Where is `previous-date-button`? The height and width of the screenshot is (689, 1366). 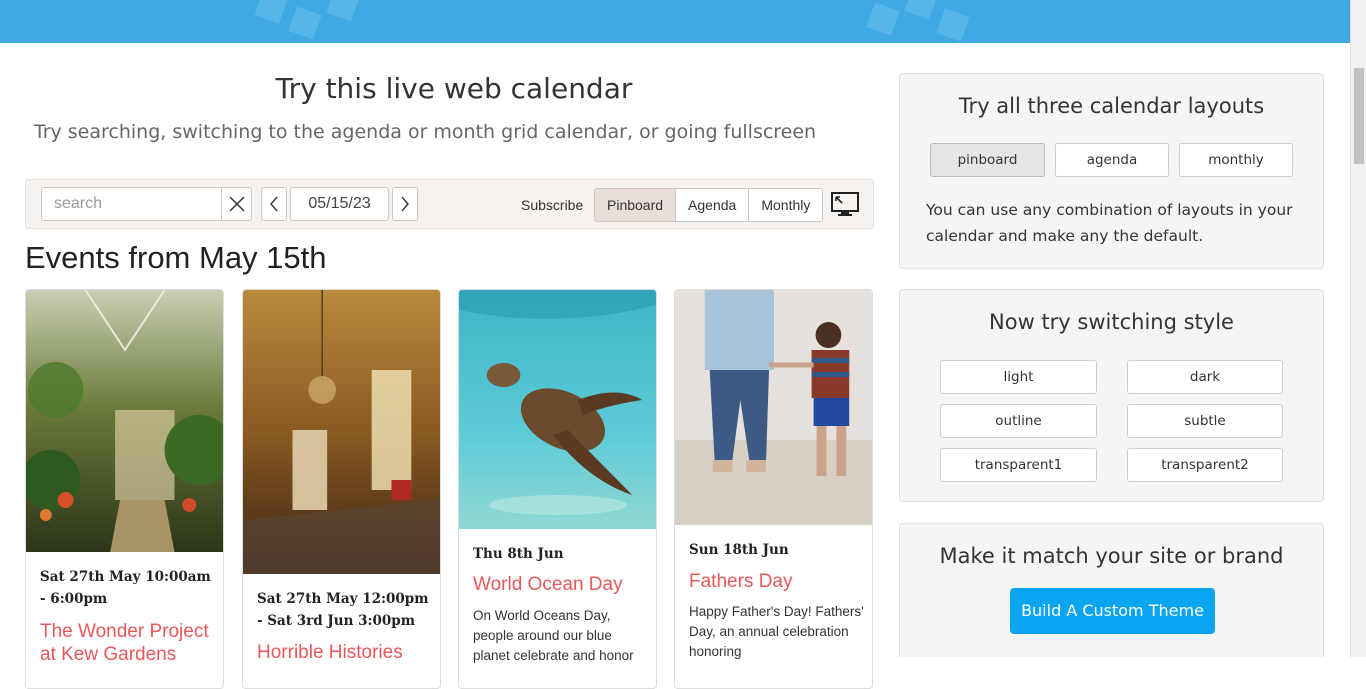 previous-date-button is located at coordinates (274, 204).